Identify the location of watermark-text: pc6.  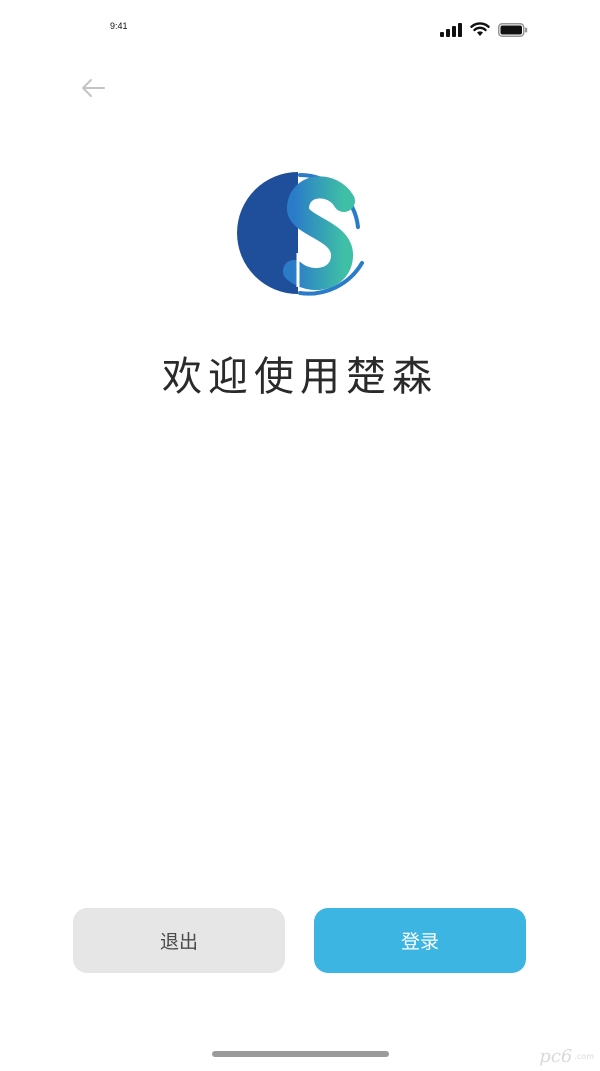
(556, 1056).